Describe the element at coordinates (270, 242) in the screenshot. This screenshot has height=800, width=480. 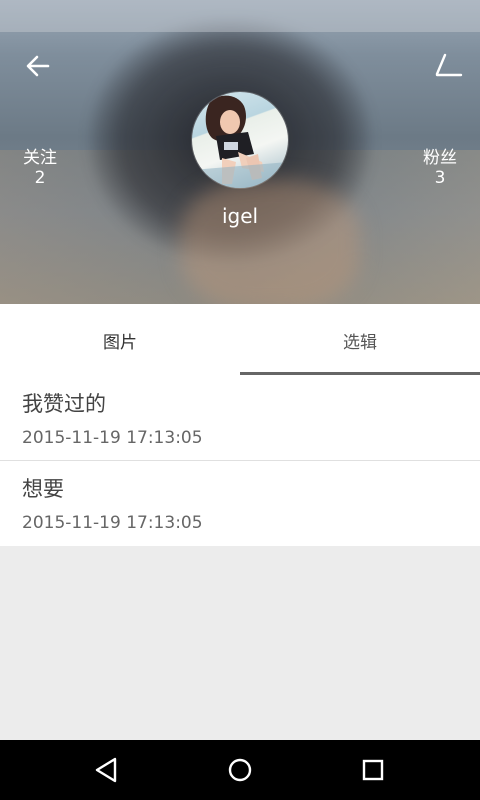
I see `background-blur-skin` at that location.